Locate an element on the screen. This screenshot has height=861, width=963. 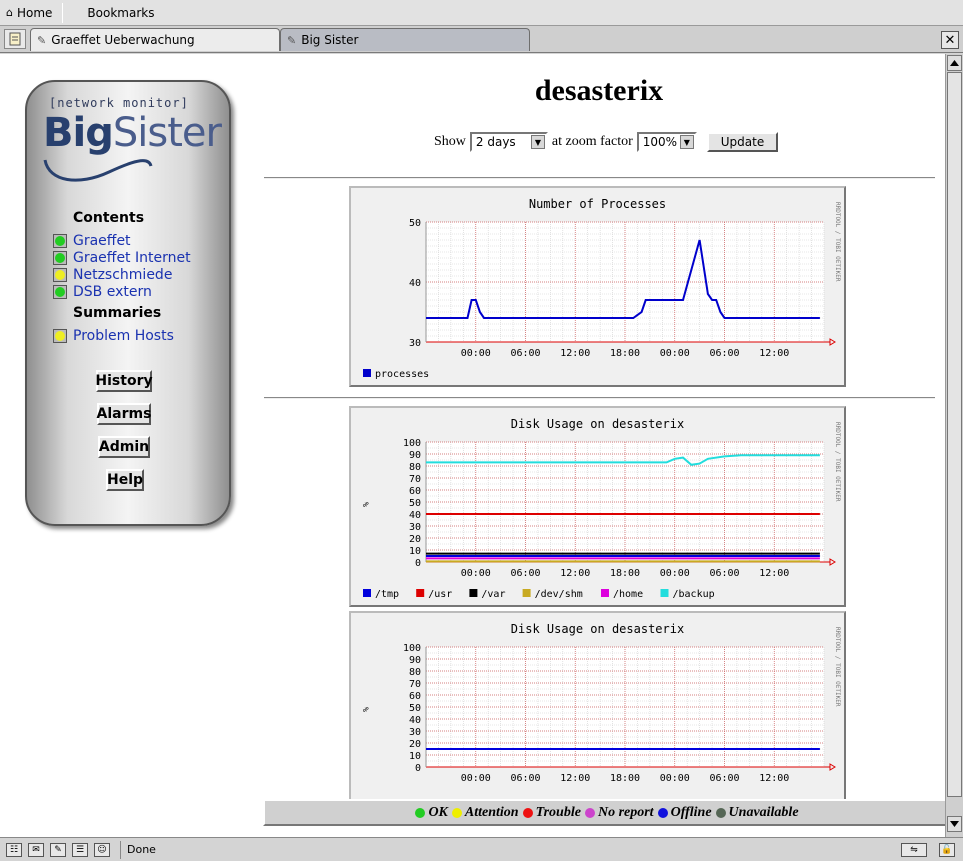
home-link: ⌂ Home is located at coordinates (29, 13).